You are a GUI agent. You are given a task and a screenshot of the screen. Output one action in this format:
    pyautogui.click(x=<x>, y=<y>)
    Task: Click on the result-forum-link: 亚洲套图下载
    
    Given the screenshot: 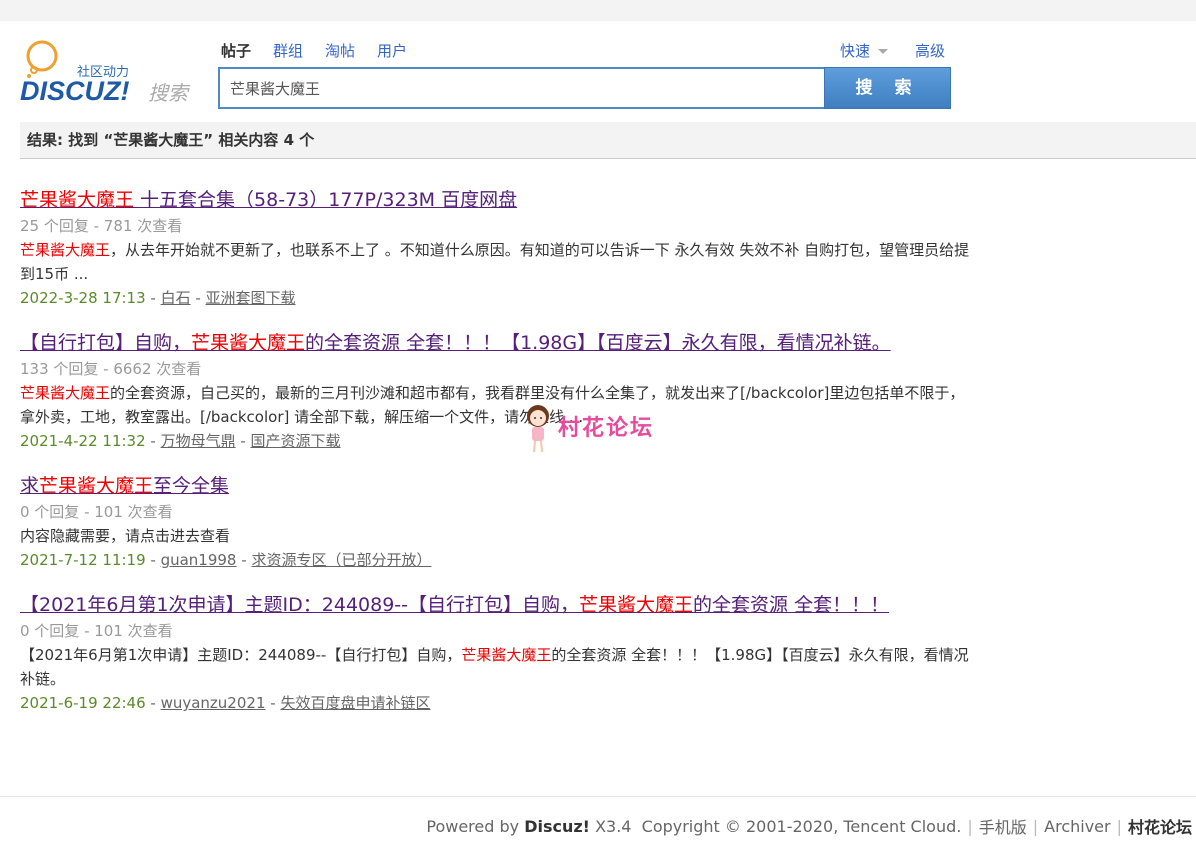 What is the action you would take?
    pyautogui.click(x=251, y=298)
    